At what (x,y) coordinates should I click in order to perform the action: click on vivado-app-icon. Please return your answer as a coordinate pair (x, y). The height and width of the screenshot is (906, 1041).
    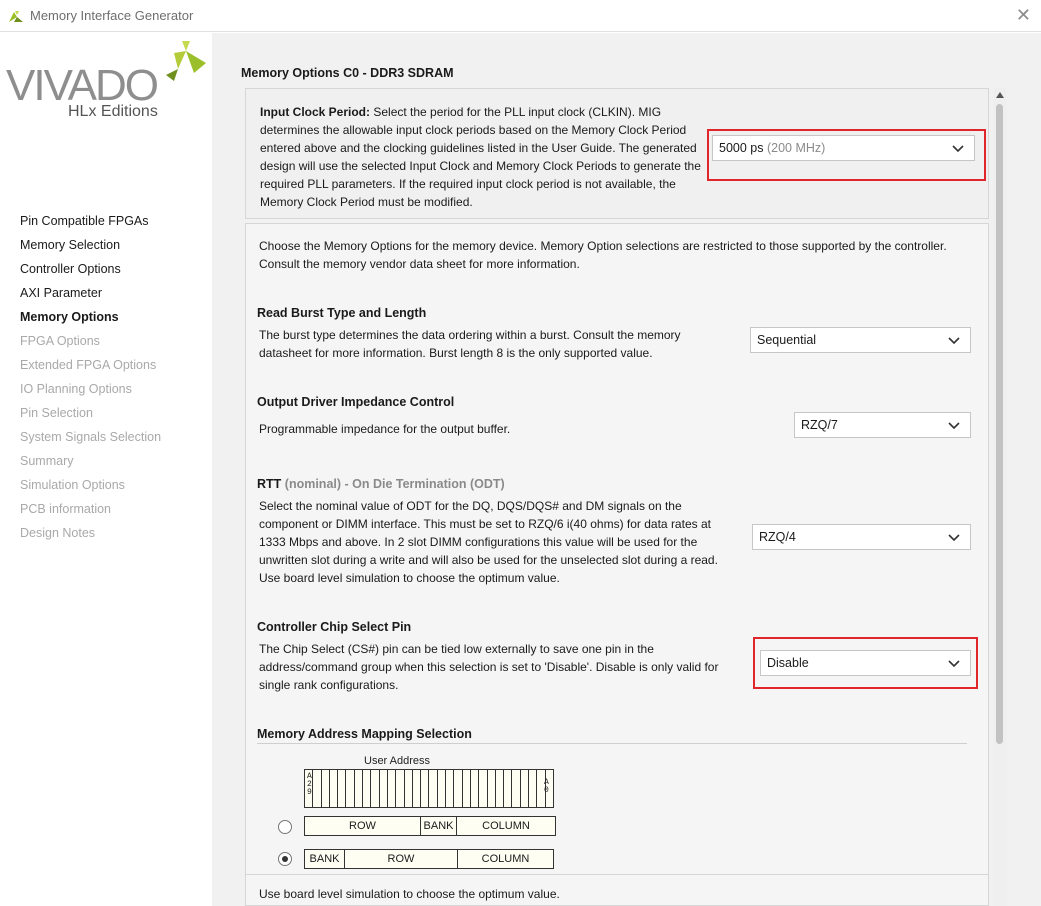
    Looking at the image, I should click on (16, 16).